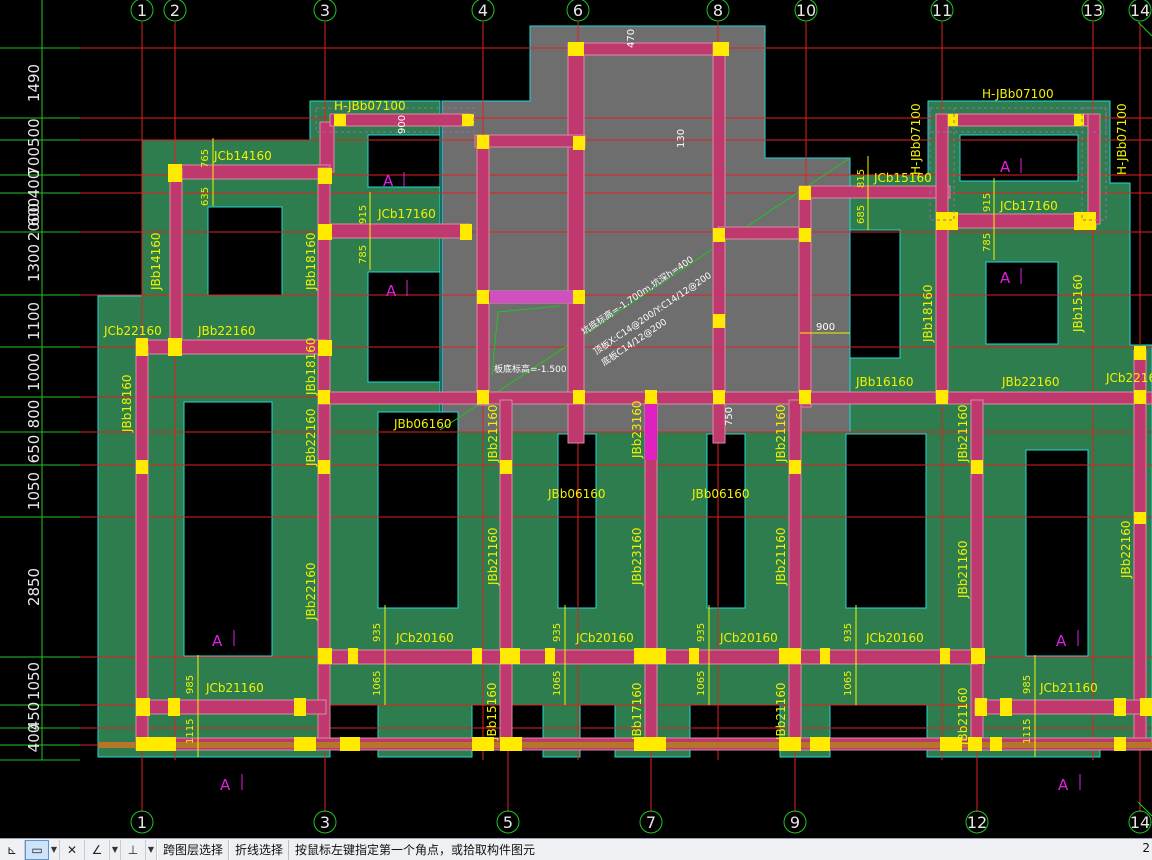  I want to click on top-axis-bubble: 13, so click(1093, 11).